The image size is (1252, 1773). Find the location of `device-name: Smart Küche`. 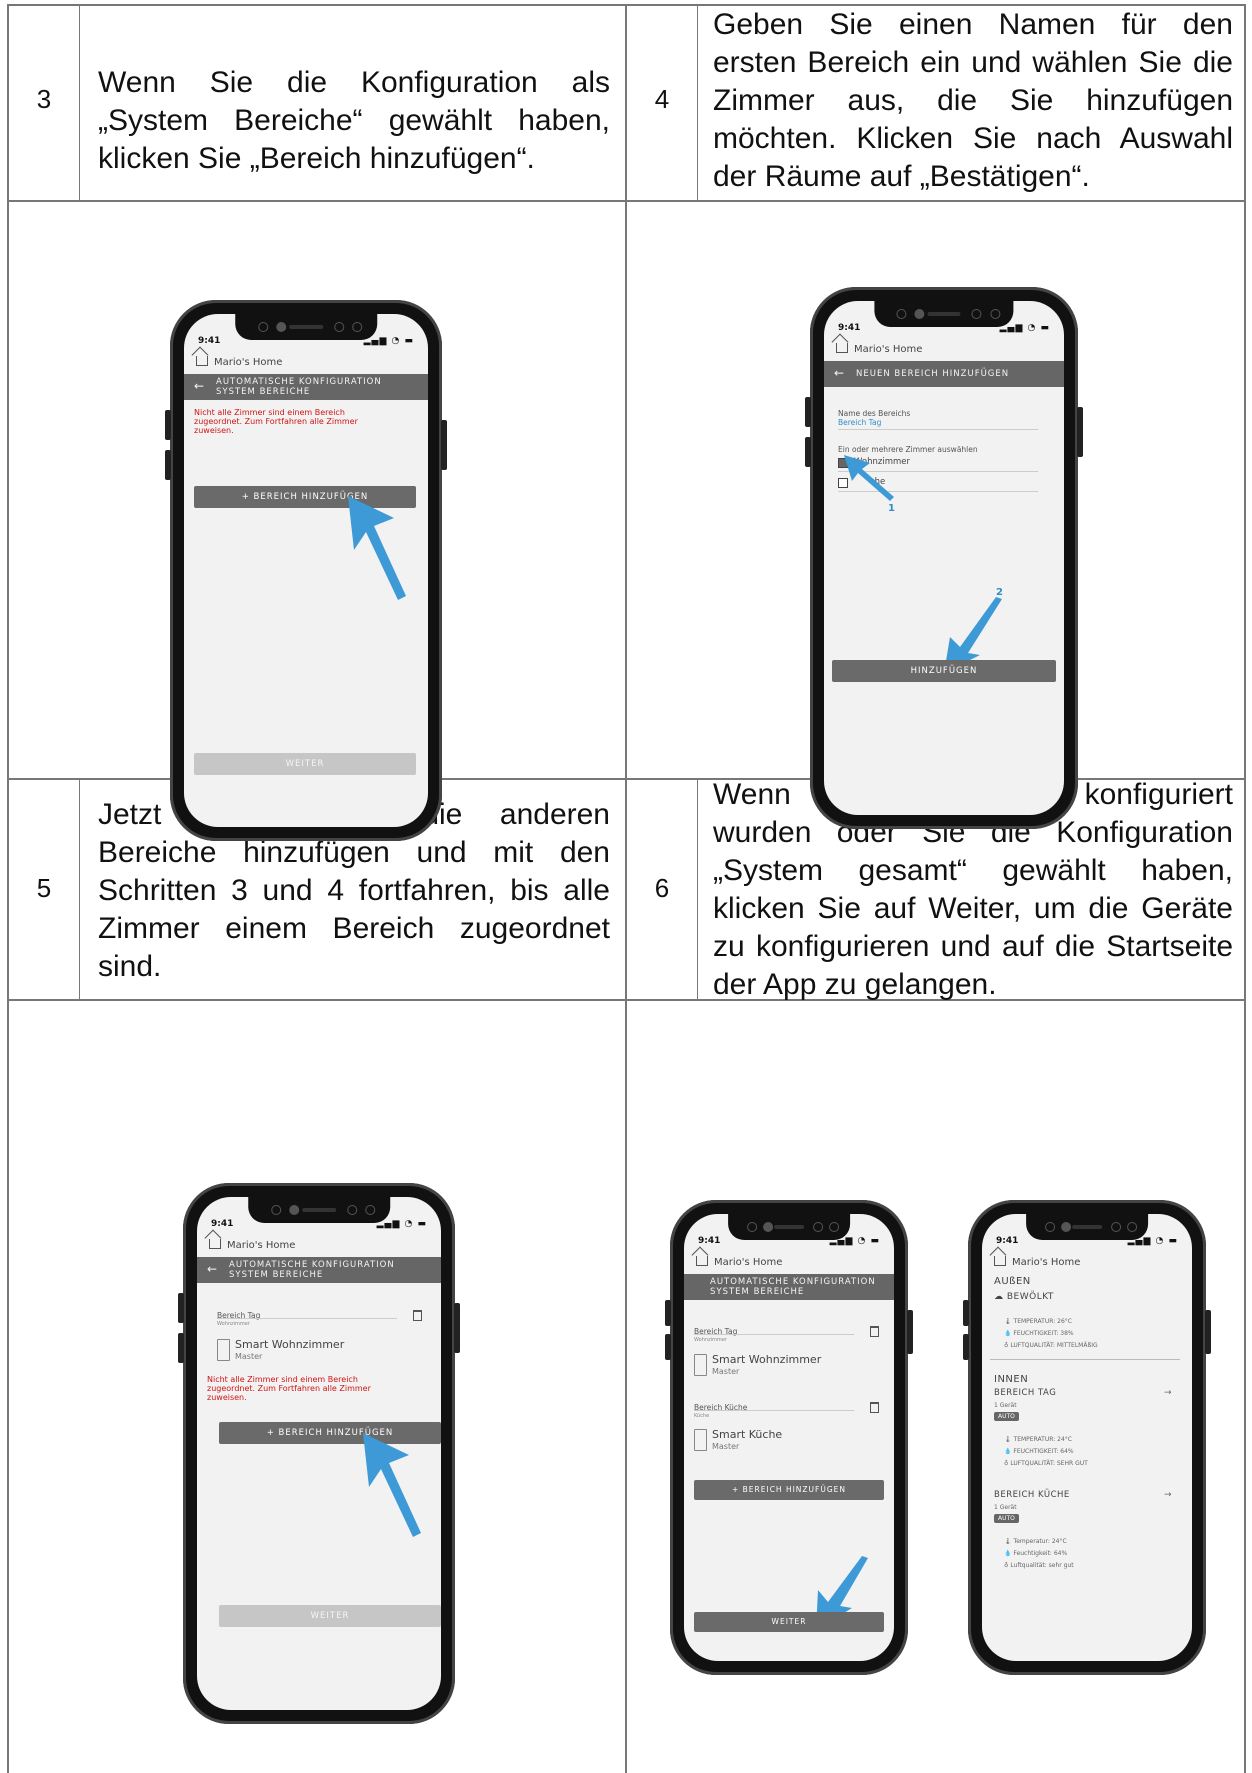

device-name: Smart Küche is located at coordinates (747, 1434).